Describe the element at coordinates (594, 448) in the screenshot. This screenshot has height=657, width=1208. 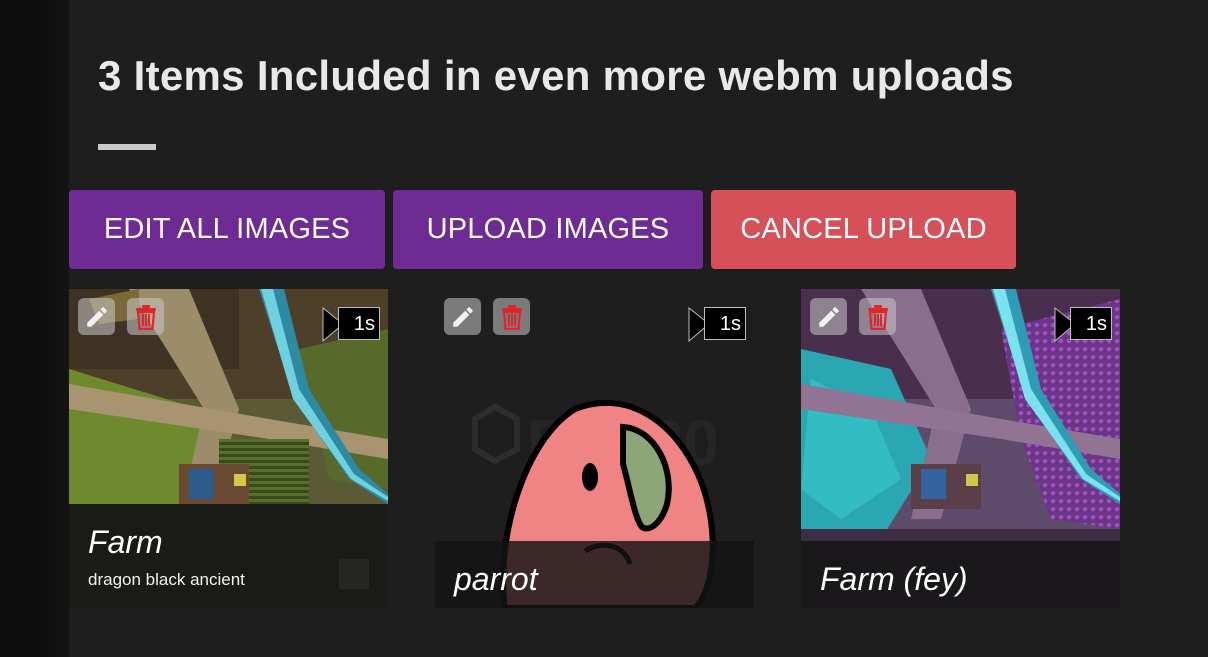
I see `upload-item-card: Roll20` at that location.